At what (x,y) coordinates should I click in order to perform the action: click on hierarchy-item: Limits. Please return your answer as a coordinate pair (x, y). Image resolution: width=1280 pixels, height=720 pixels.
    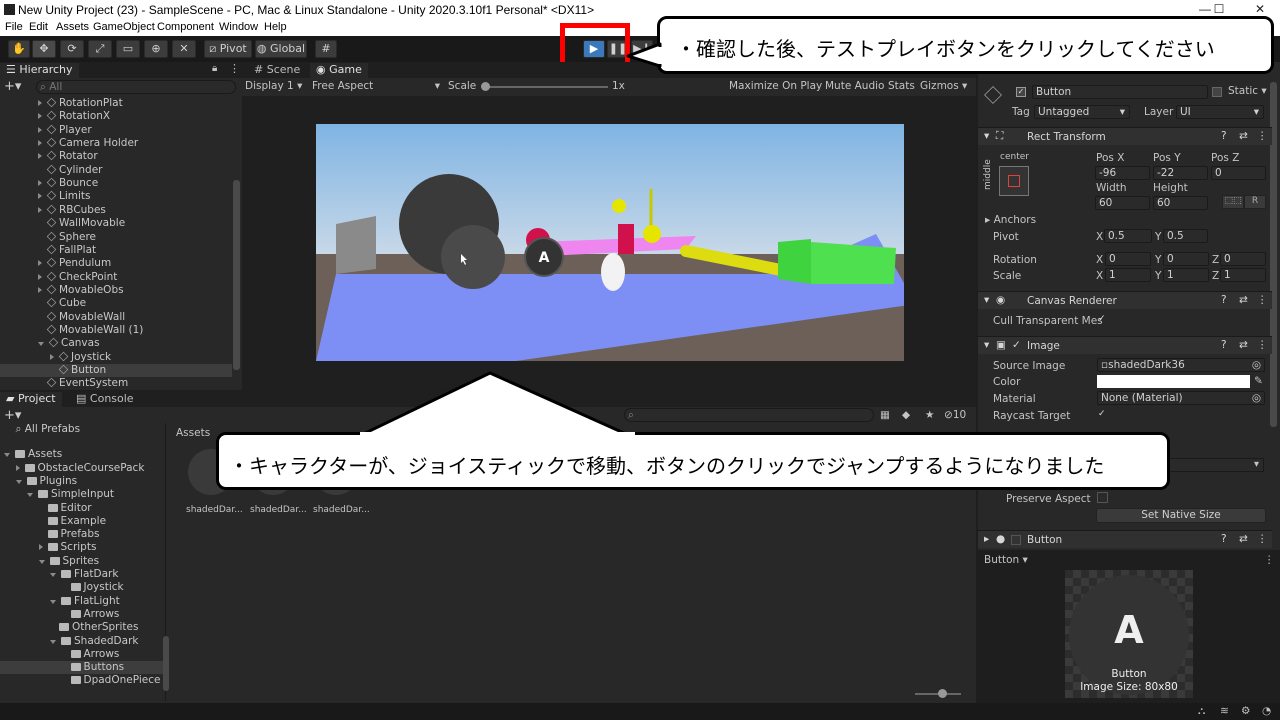
    Looking at the image, I should click on (116, 196).